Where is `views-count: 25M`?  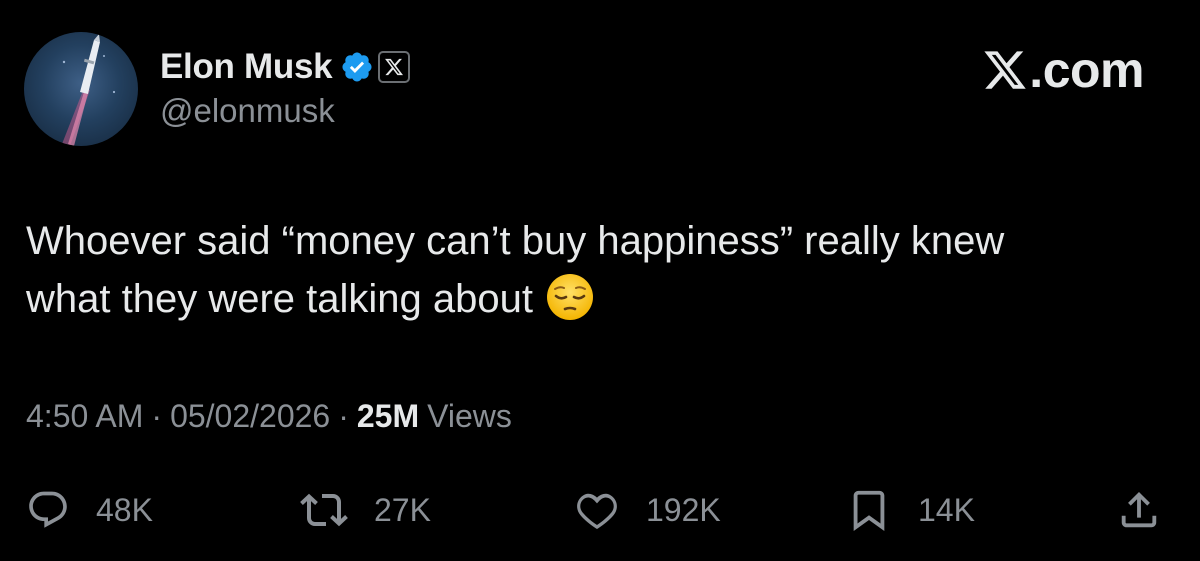 views-count: 25M is located at coordinates (388, 416).